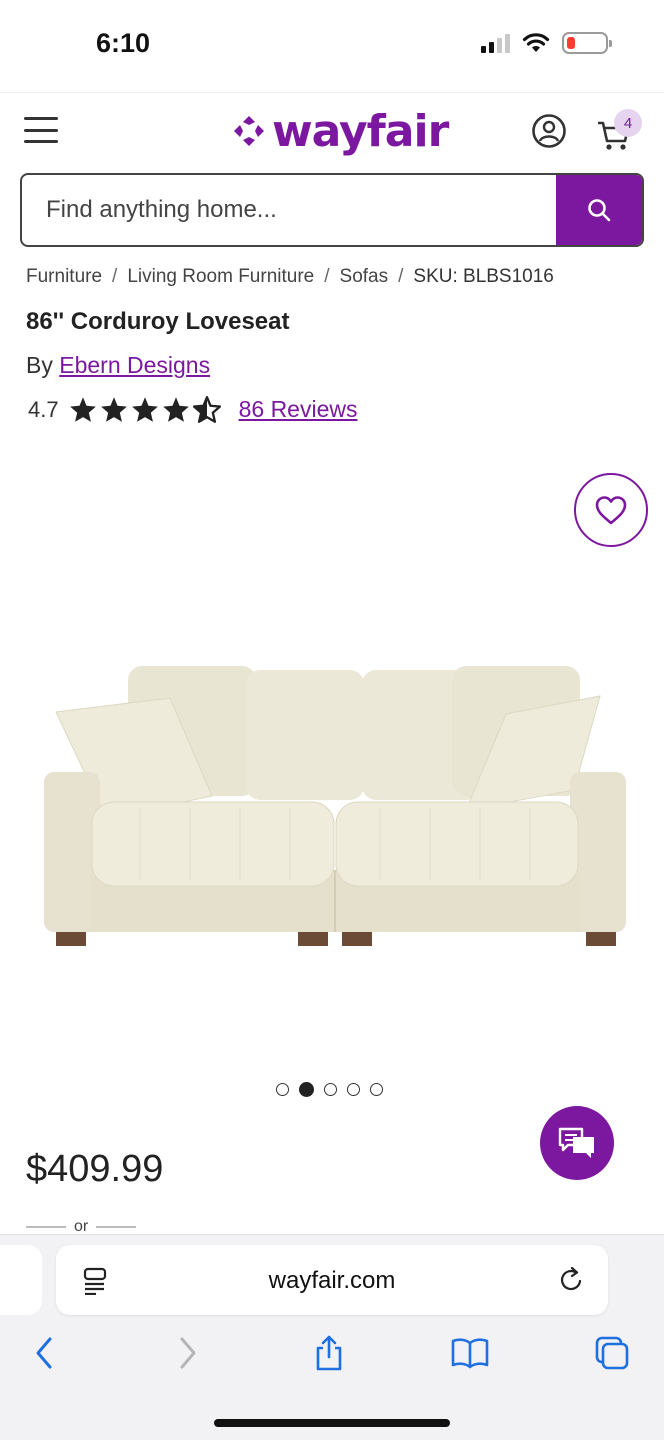 The height and width of the screenshot is (1440, 664). I want to click on chat-bubbles-icon, so click(576, 1142).